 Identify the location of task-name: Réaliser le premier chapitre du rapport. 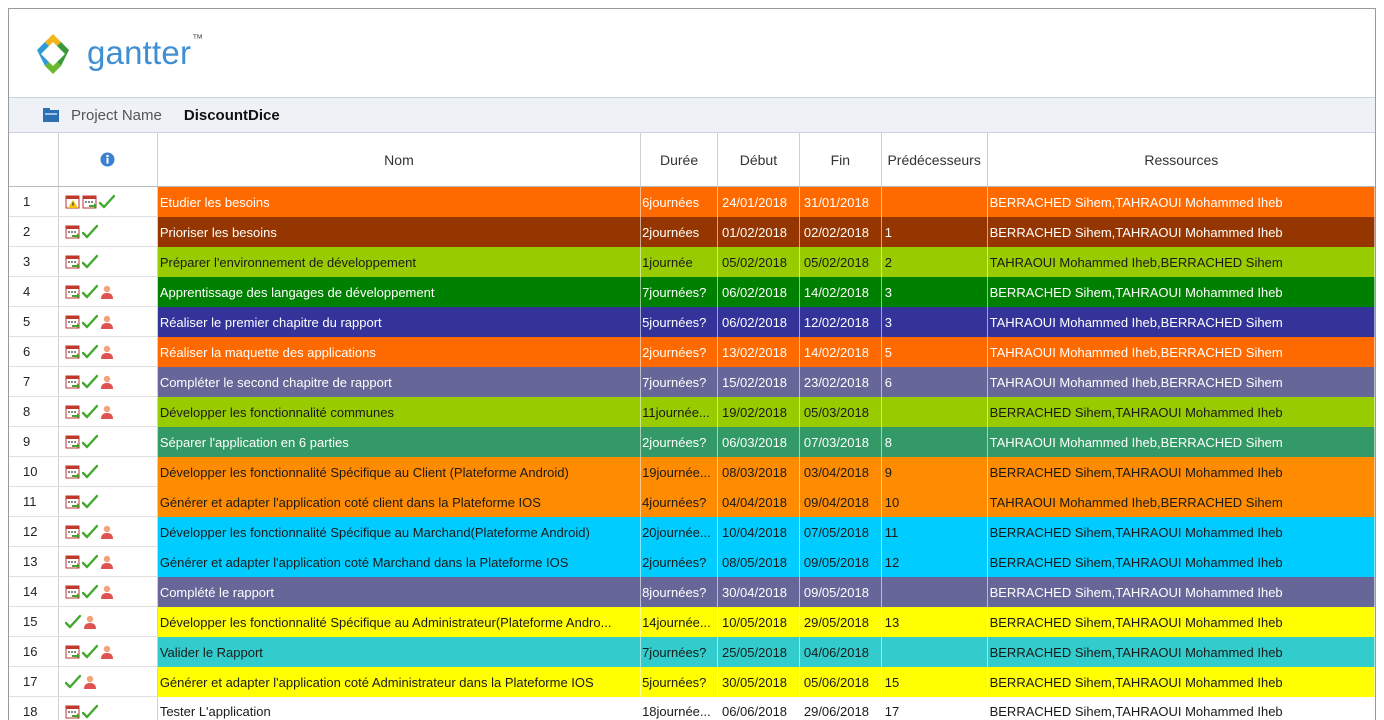
(399, 322).